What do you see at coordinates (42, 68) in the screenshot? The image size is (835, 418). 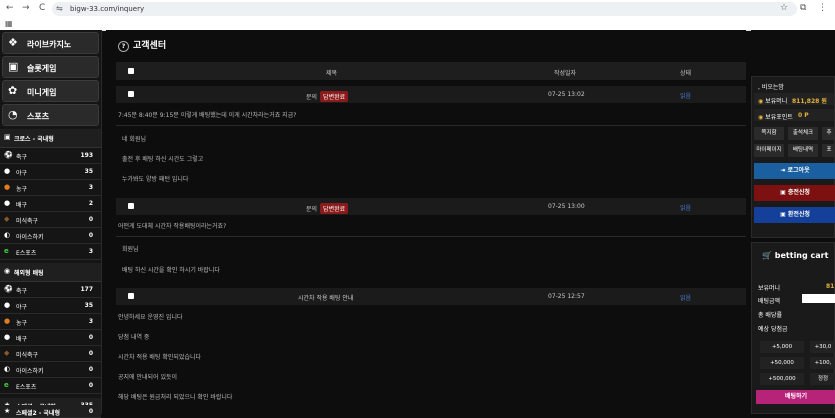 I see `menu-label: 슬롯게임` at bounding box center [42, 68].